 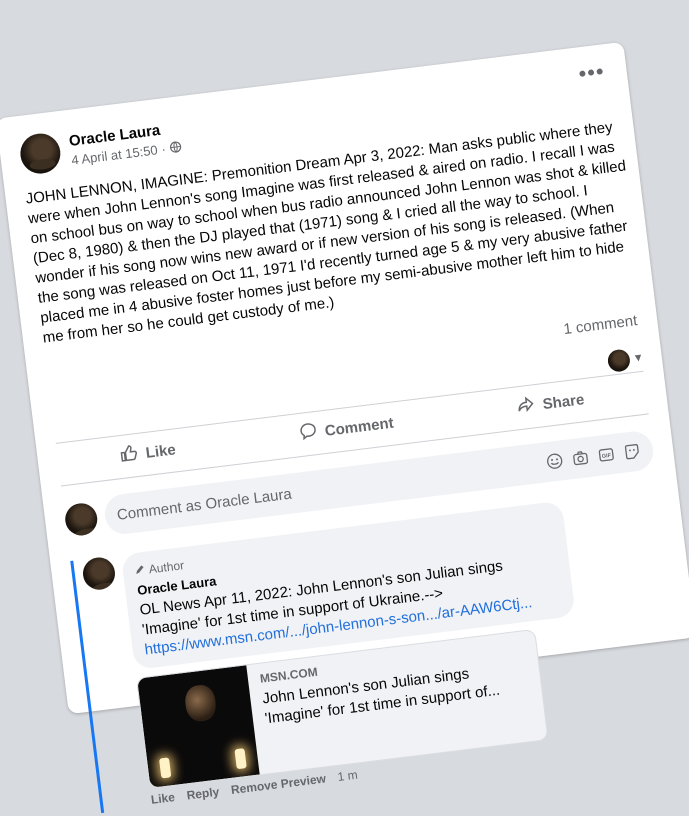 I want to click on sticker-icon, so click(x=632, y=452).